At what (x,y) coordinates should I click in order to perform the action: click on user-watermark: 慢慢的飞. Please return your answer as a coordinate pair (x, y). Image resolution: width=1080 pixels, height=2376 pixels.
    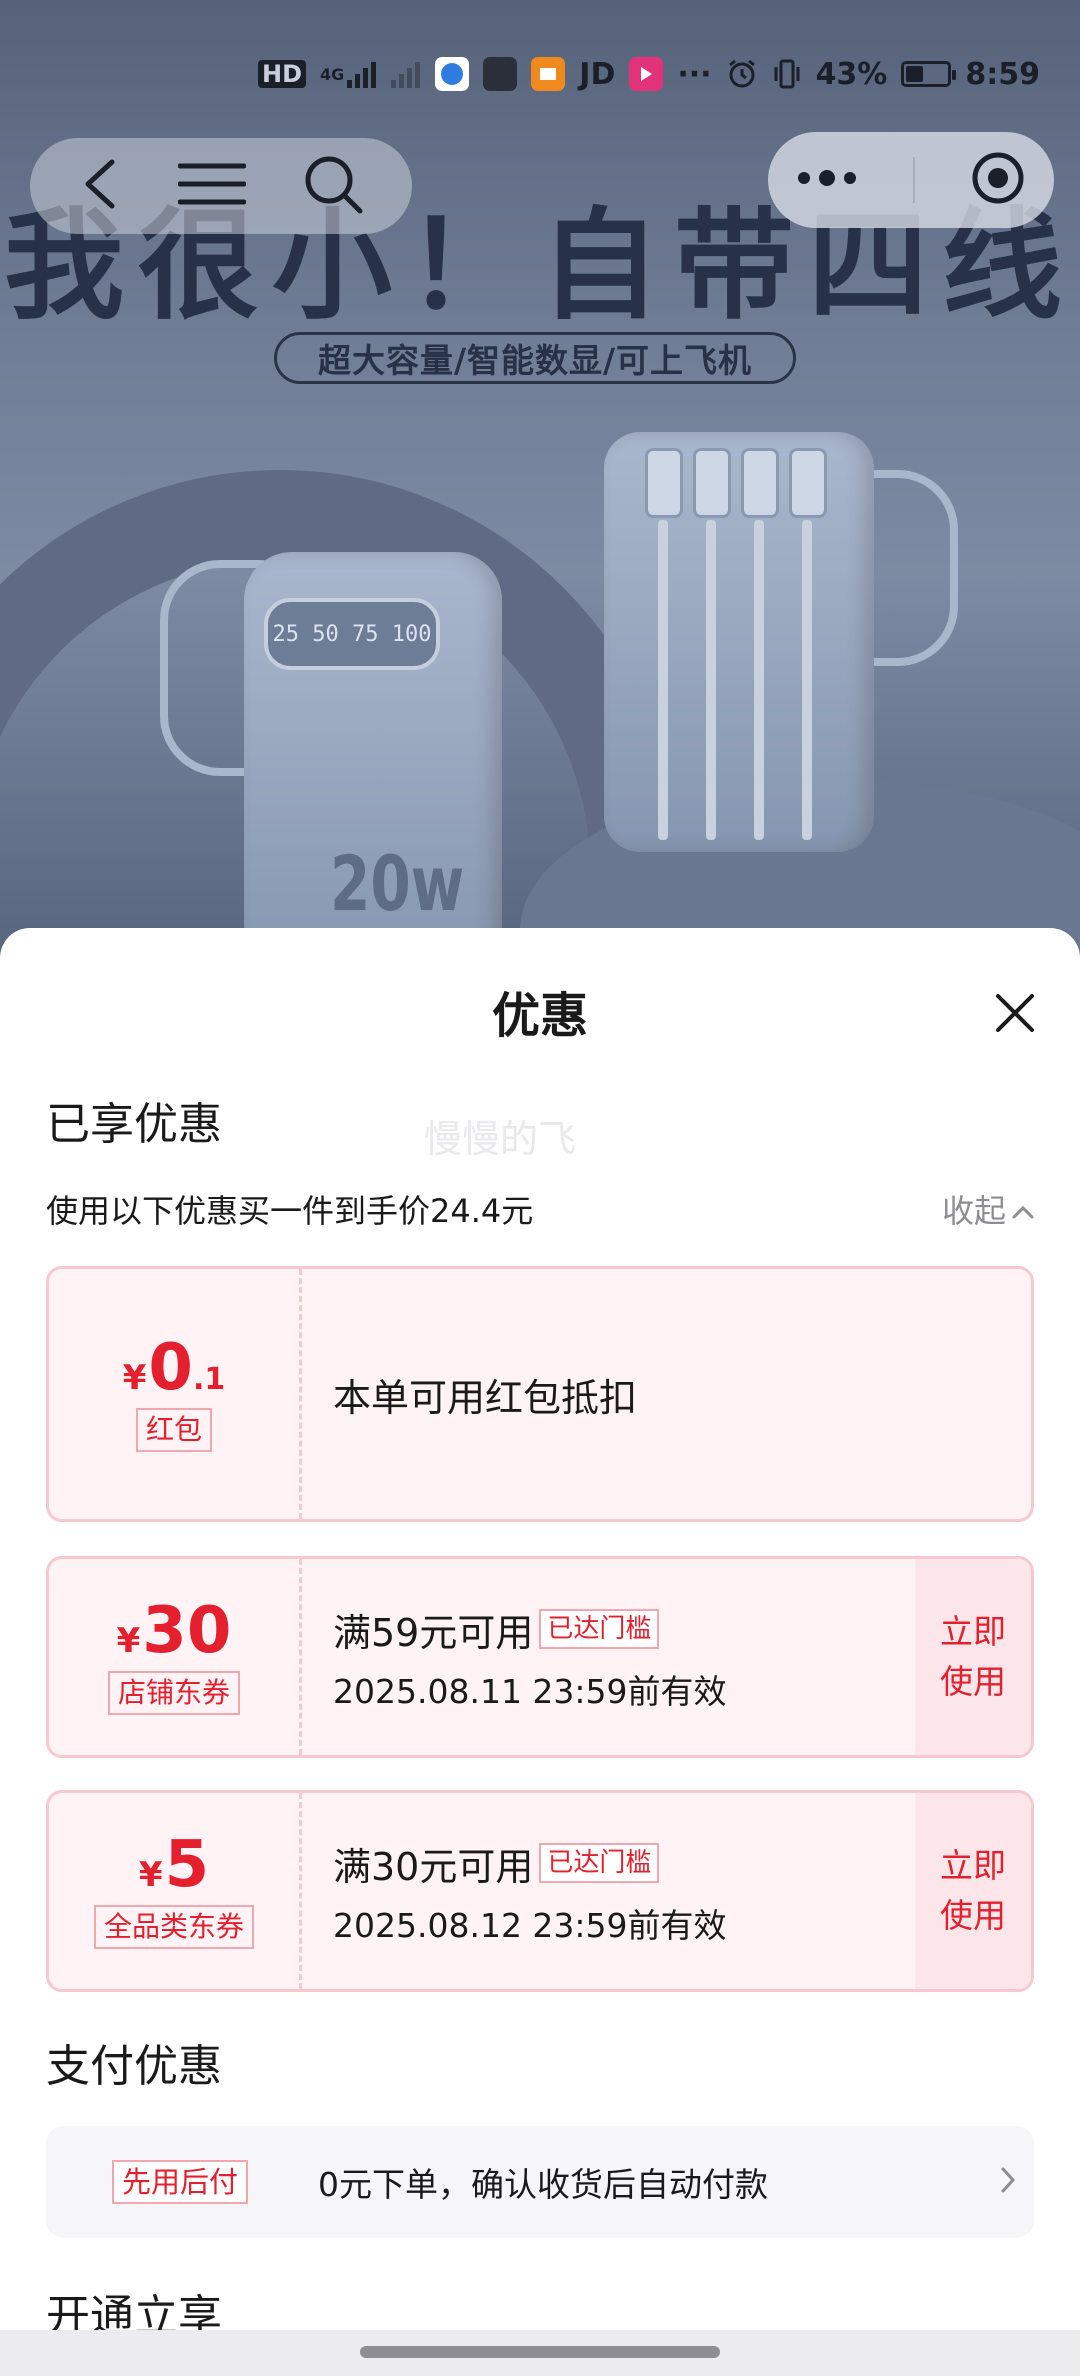
    Looking at the image, I should click on (500, 1139).